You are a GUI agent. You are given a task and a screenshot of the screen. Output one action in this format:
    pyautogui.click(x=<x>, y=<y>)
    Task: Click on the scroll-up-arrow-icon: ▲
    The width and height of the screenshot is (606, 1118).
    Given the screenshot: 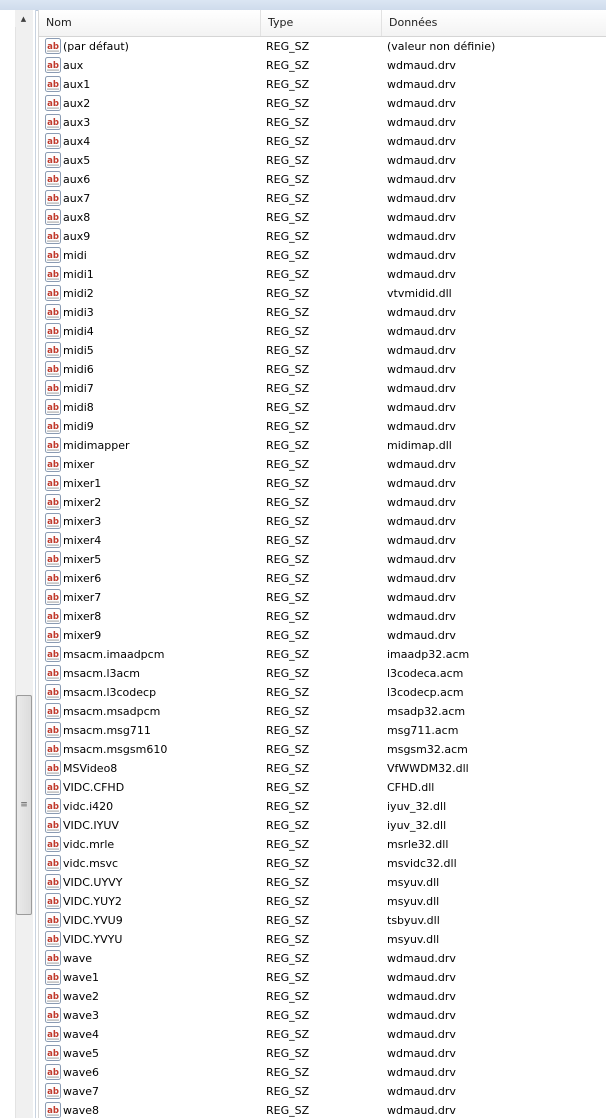 What is the action you would take?
    pyautogui.click(x=23, y=18)
    